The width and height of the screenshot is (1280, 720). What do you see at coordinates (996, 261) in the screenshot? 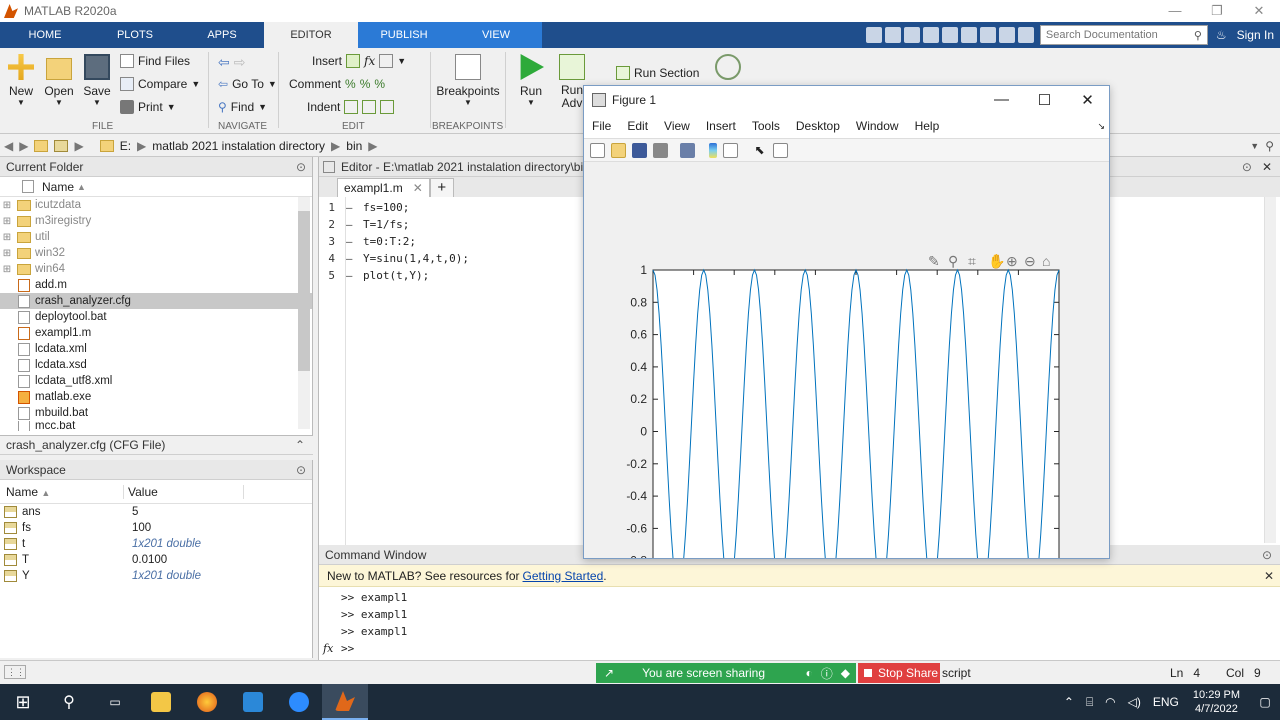
I see `pan-hand-icon: ✋` at bounding box center [996, 261].